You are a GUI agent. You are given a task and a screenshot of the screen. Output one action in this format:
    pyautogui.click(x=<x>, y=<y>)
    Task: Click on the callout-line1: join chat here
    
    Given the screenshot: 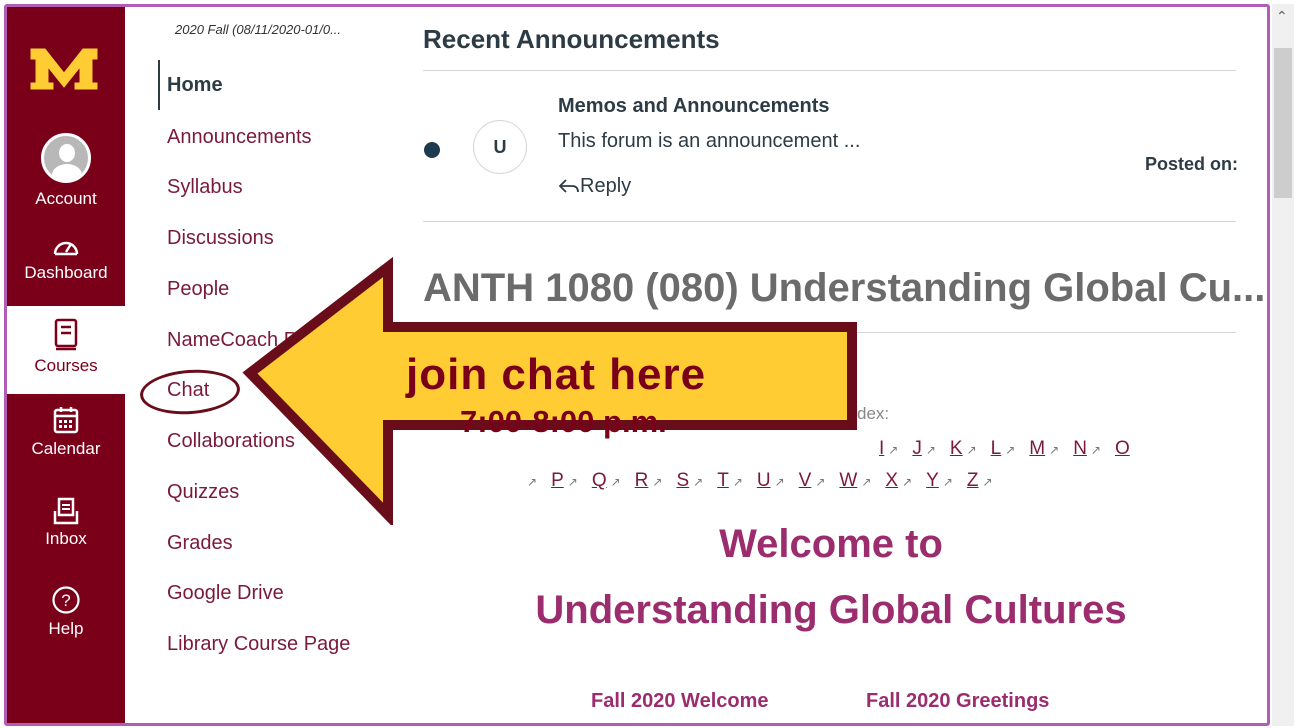 What is the action you would take?
    pyautogui.click(x=556, y=374)
    